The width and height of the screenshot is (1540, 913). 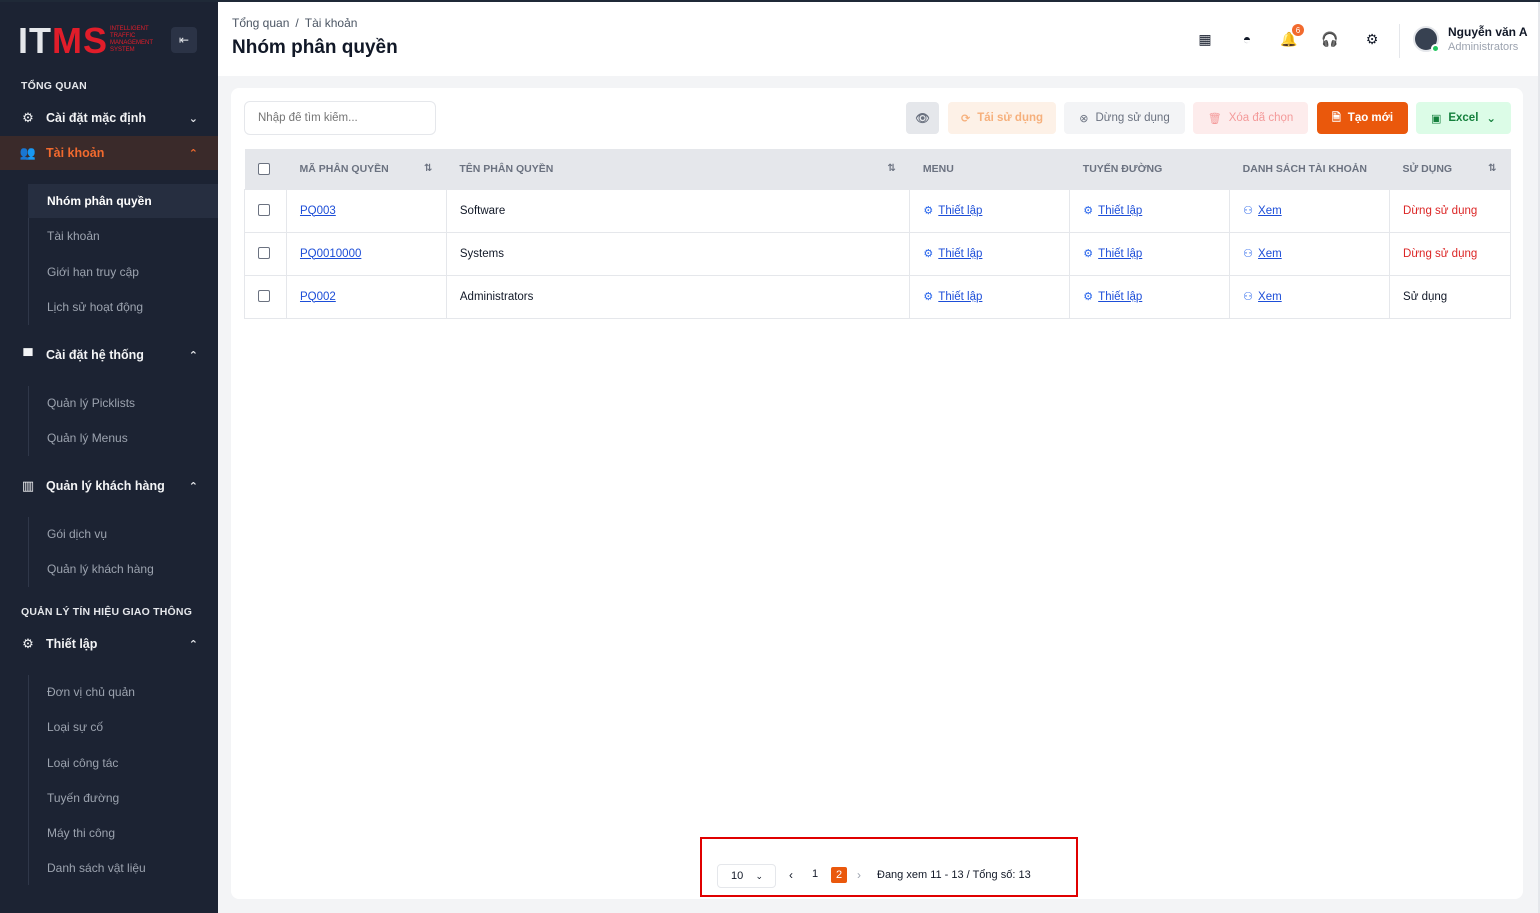 I want to click on chevron-right-icon: ›, so click(x=859, y=875).